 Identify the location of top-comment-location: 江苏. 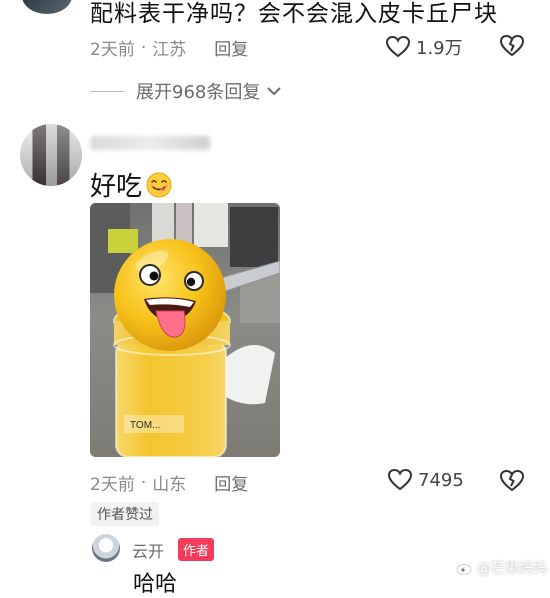
(169, 50).